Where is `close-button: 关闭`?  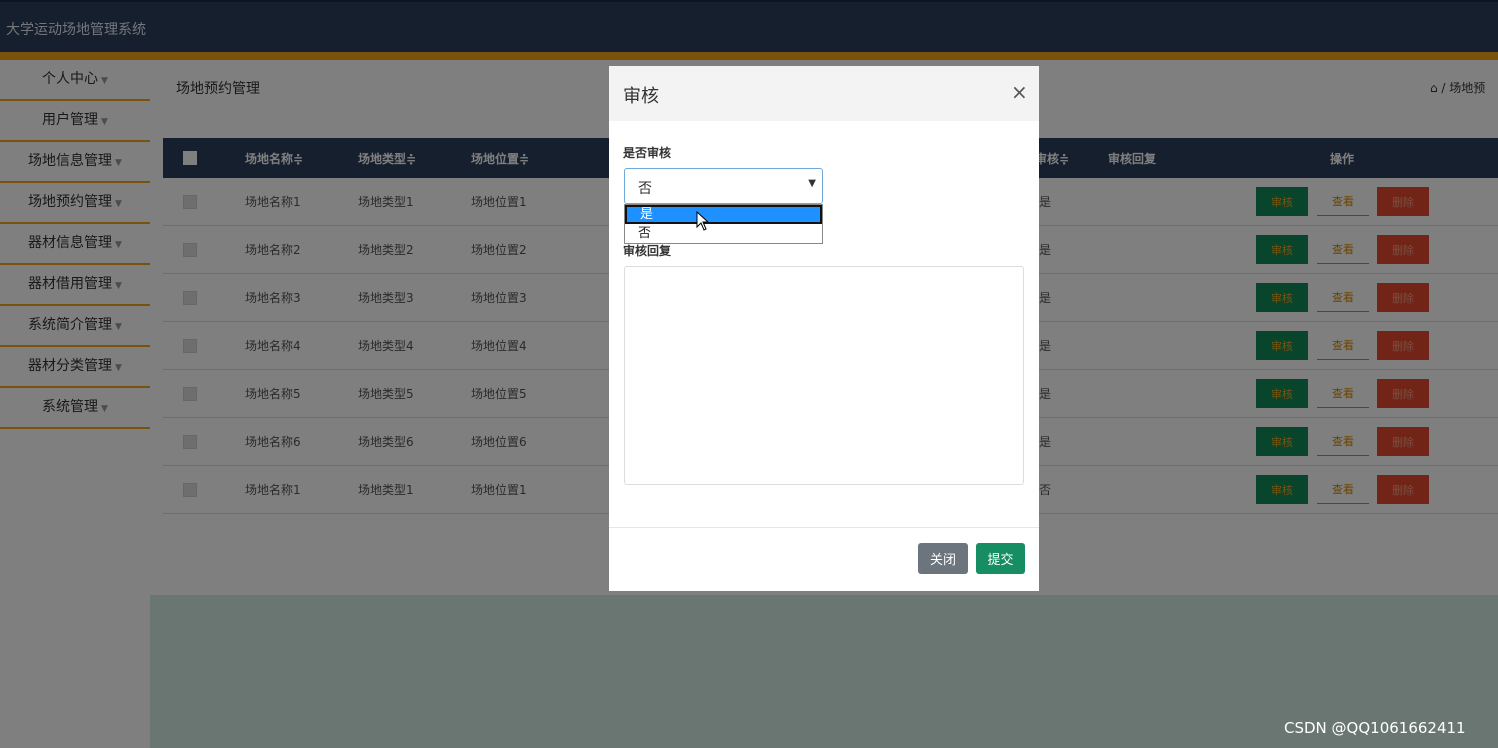
close-button: 关闭 is located at coordinates (943, 558).